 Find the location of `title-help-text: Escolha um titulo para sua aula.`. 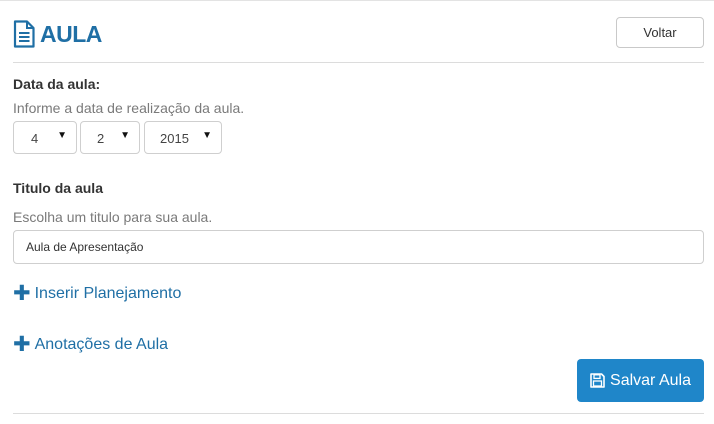

title-help-text: Escolha um titulo para sua aula. is located at coordinates (113, 217).